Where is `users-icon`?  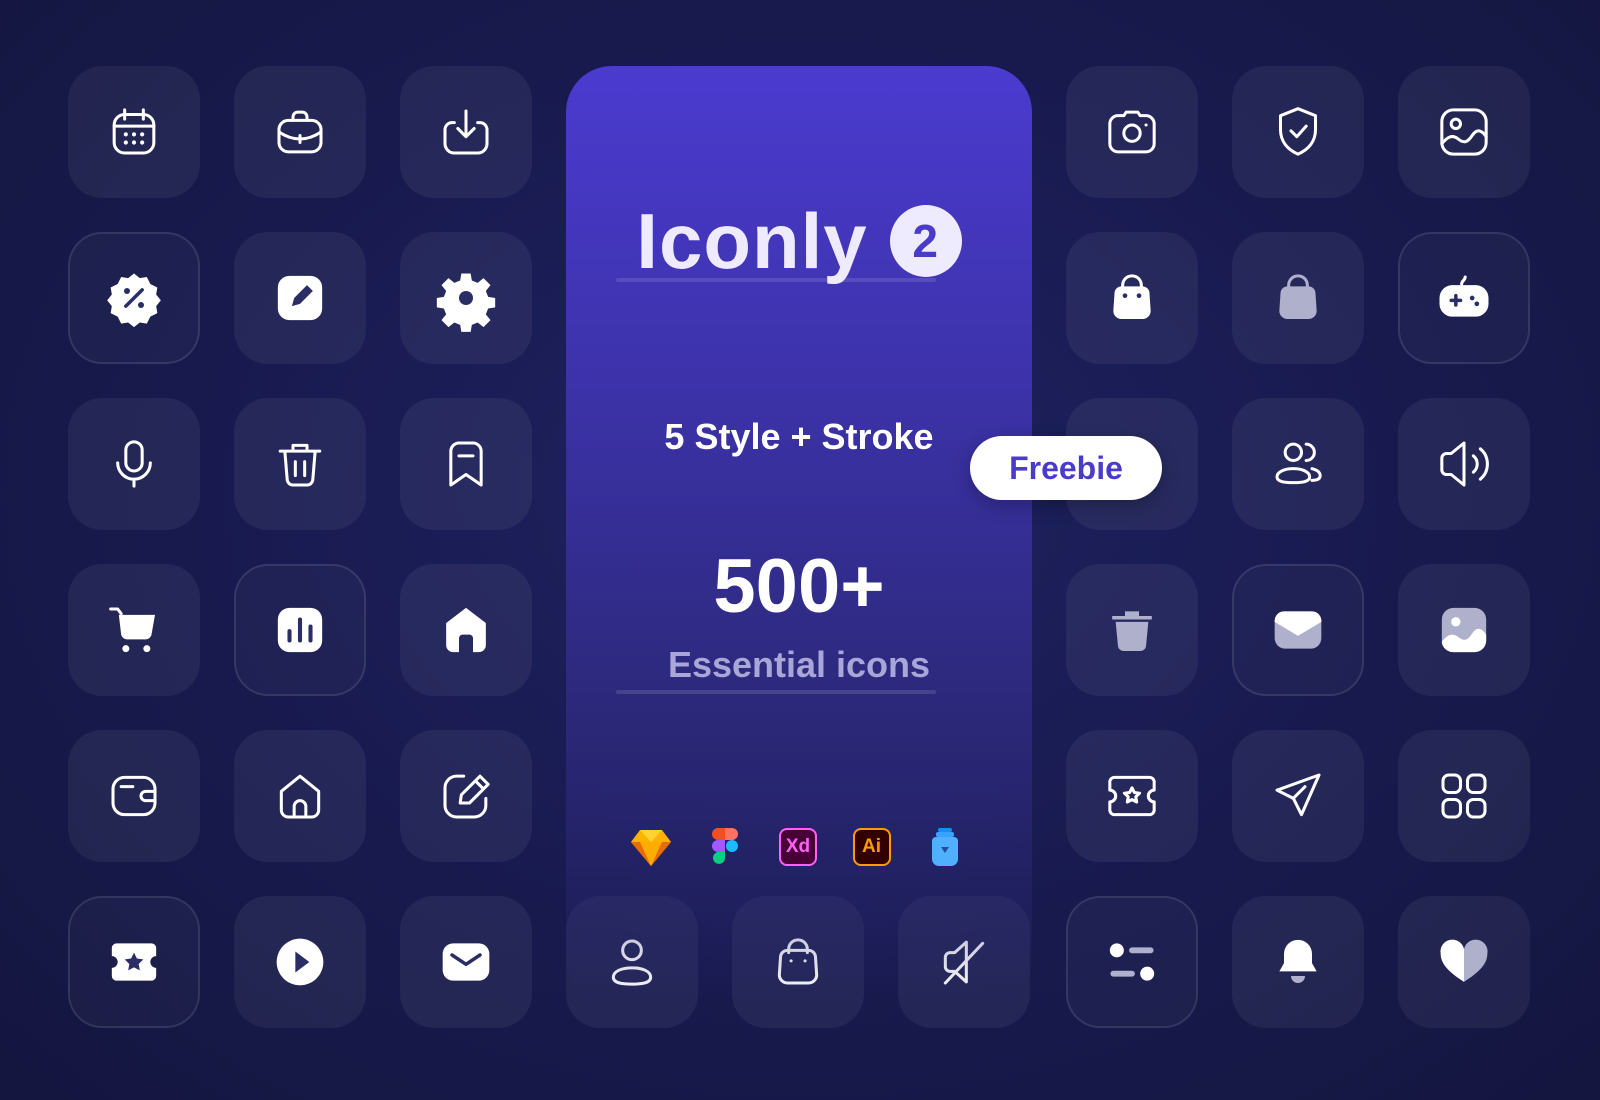 users-icon is located at coordinates (1298, 463).